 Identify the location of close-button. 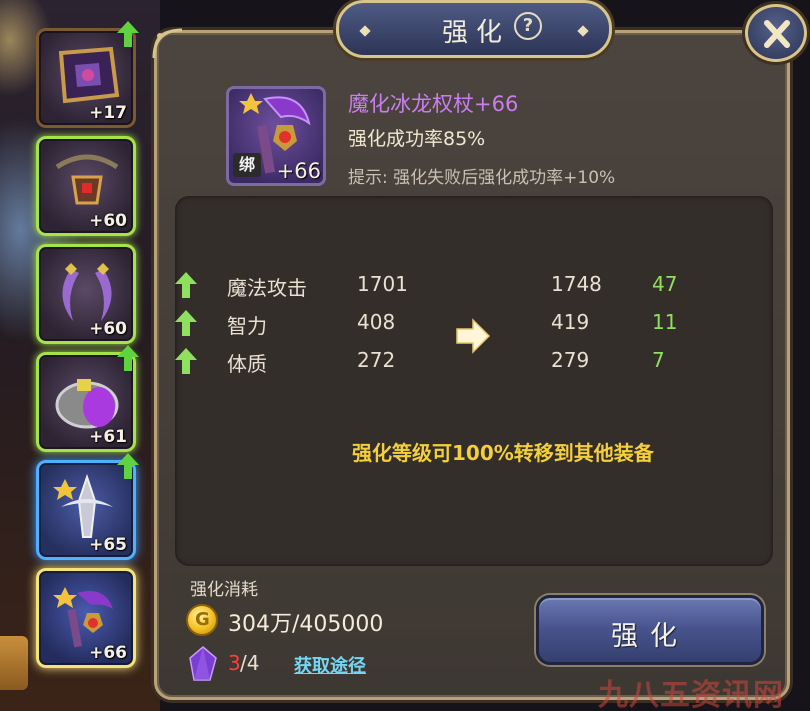
(776, 33).